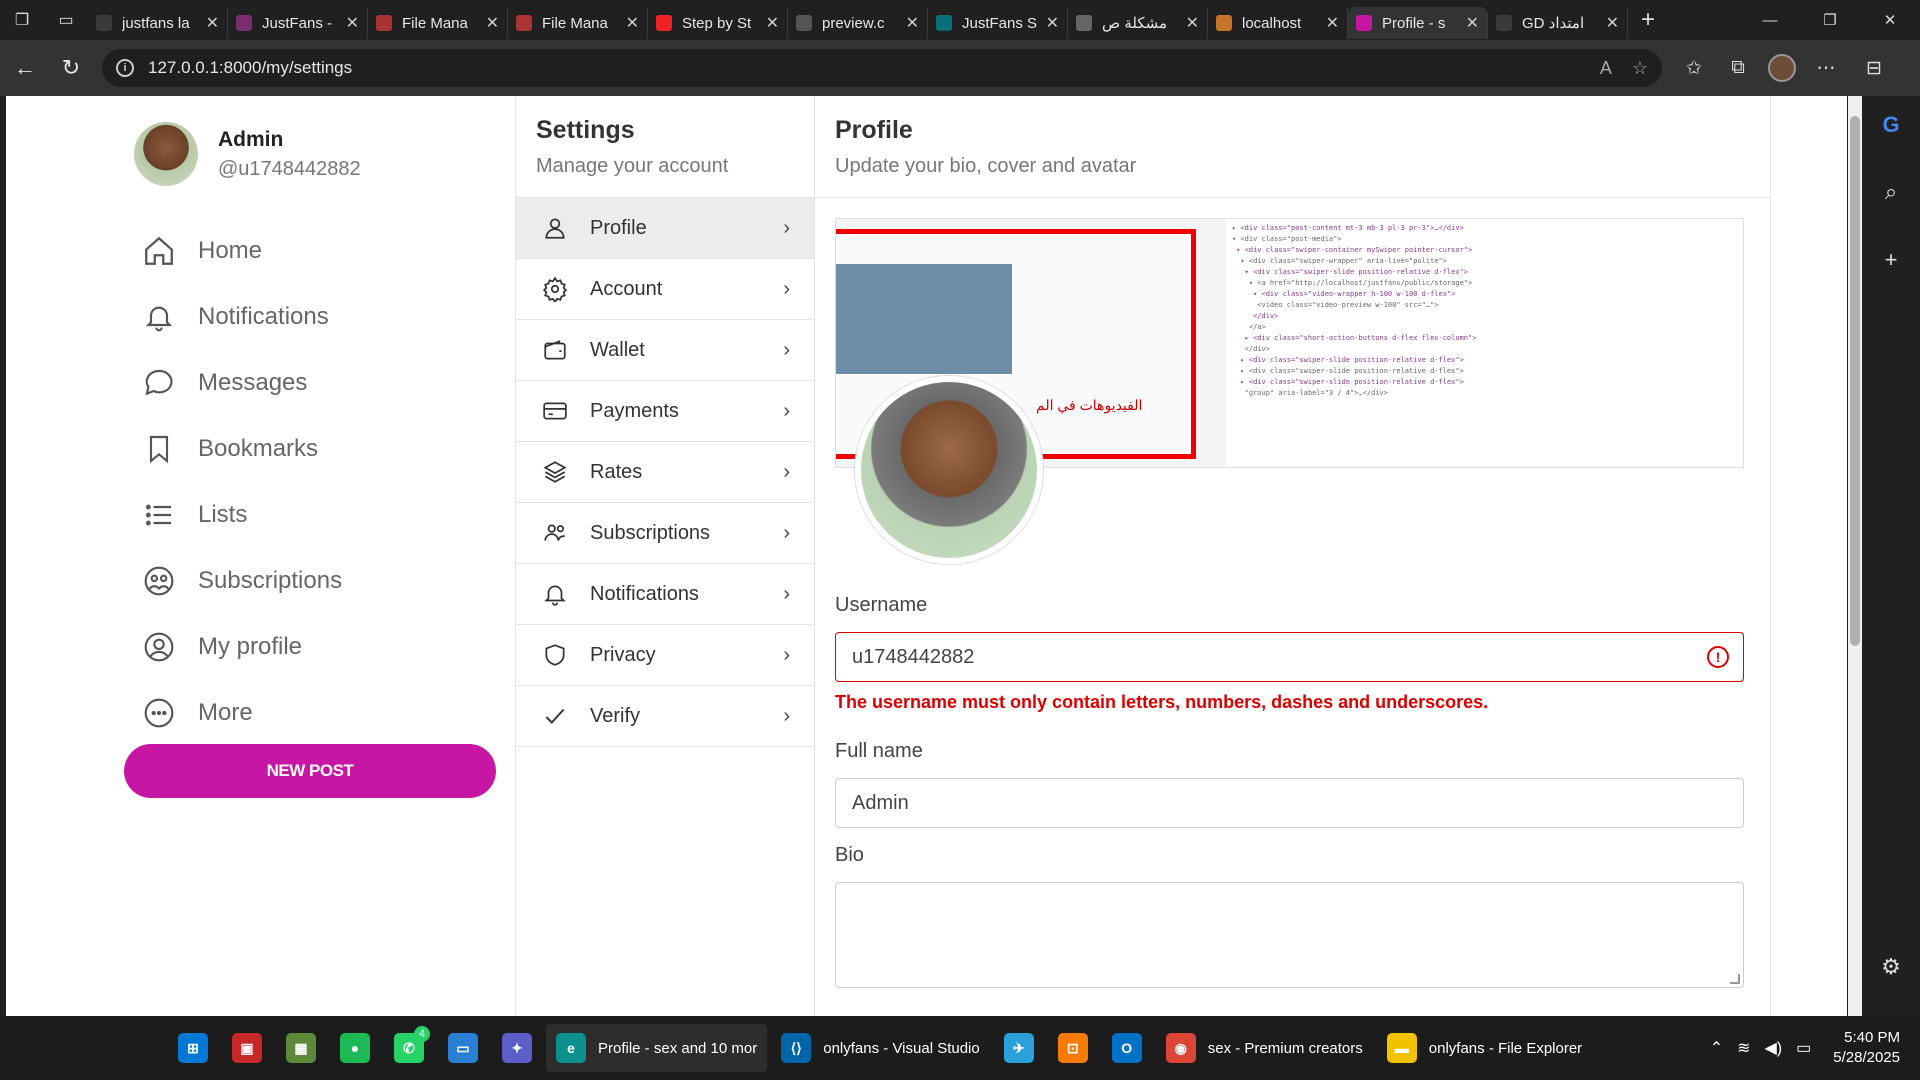 This screenshot has height=1080, width=1920. What do you see at coordinates (241, 449) in the screenshot?
I see `sidebar-item-bookmarks: Bookmarks` at bounding box center [241, 449].